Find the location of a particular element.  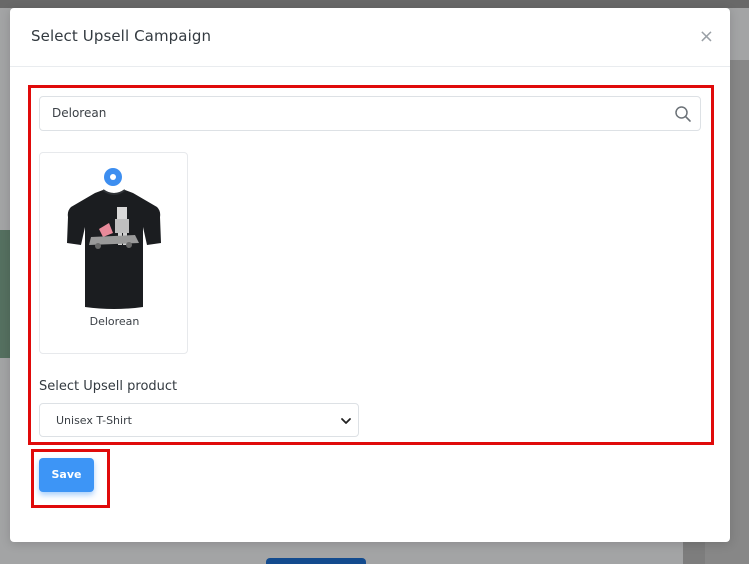

modal-header: Select Upsell Campaign × is located at coordinates (370, 37).